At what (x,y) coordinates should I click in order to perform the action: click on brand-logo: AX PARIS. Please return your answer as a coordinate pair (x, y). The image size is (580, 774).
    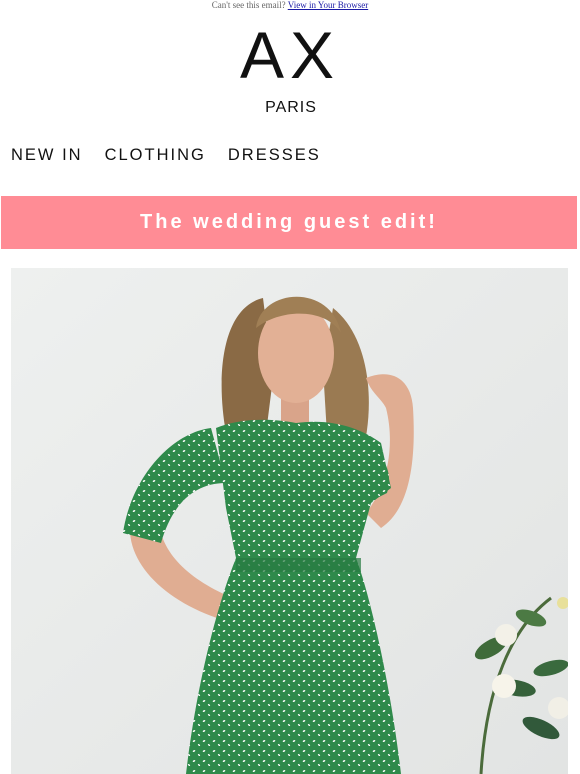
    Looking at the image, I should click on (290, 70).